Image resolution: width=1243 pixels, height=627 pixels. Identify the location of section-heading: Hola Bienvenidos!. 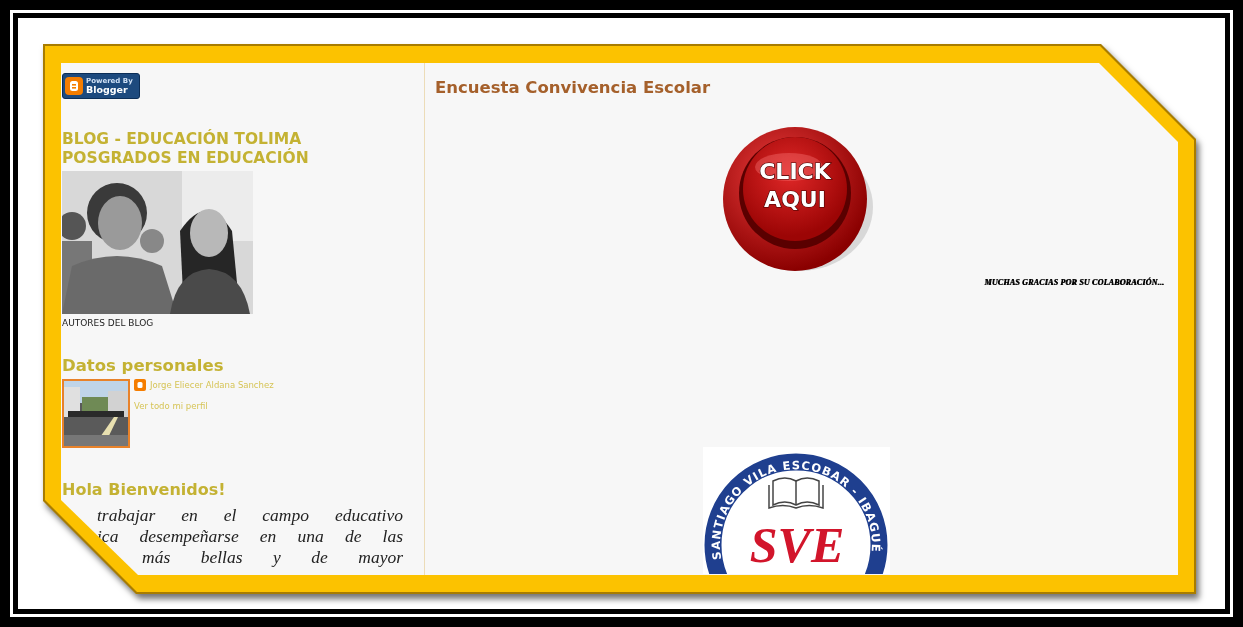
(144, 489).